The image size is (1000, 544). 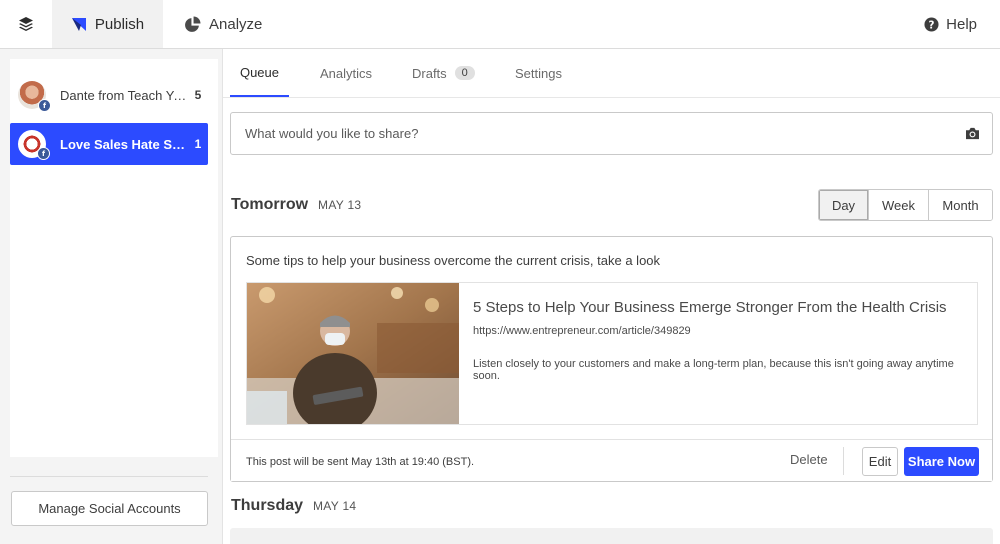 I want to click on drafts-count-badge: 0, so click(x=464, y=73).